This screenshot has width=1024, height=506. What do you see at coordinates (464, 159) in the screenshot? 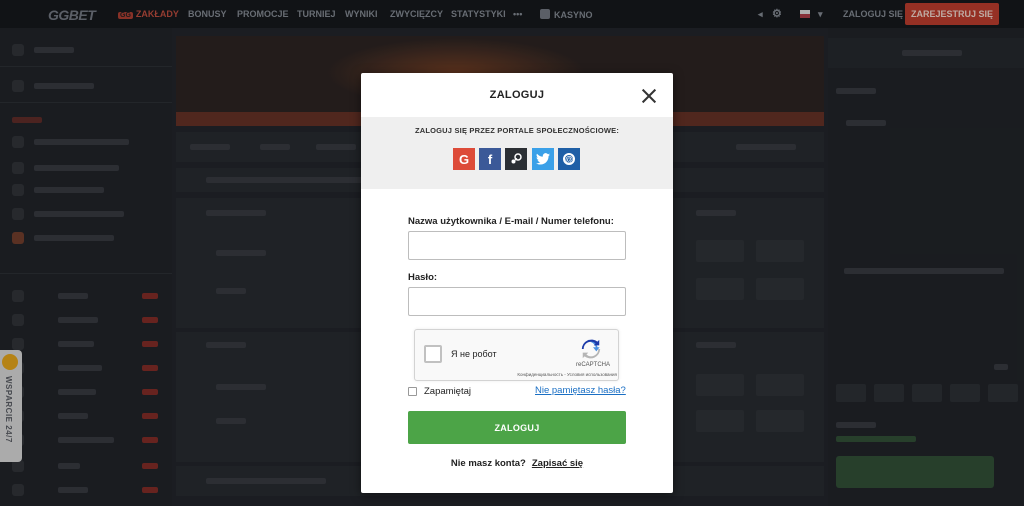
I see `google-icon: G` at bounding box center [464, 159].